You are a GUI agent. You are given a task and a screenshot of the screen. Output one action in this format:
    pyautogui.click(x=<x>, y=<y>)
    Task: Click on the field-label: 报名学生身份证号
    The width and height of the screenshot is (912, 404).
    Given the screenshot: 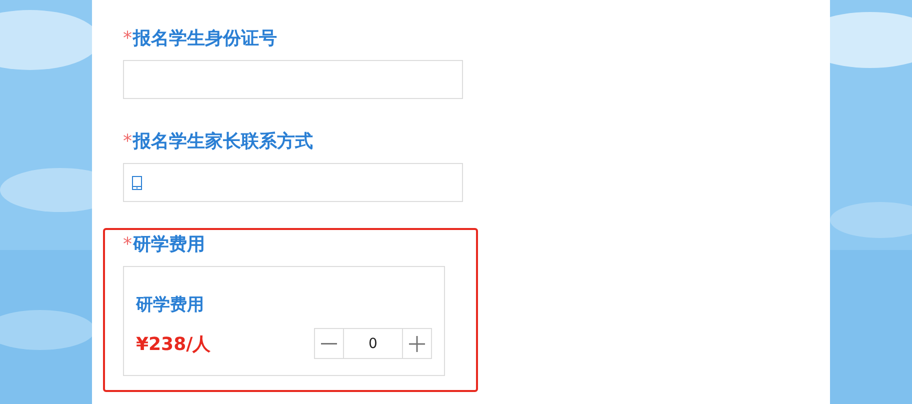 What is the action you would take?
    pyautogui.click(x=205, y=38)
    